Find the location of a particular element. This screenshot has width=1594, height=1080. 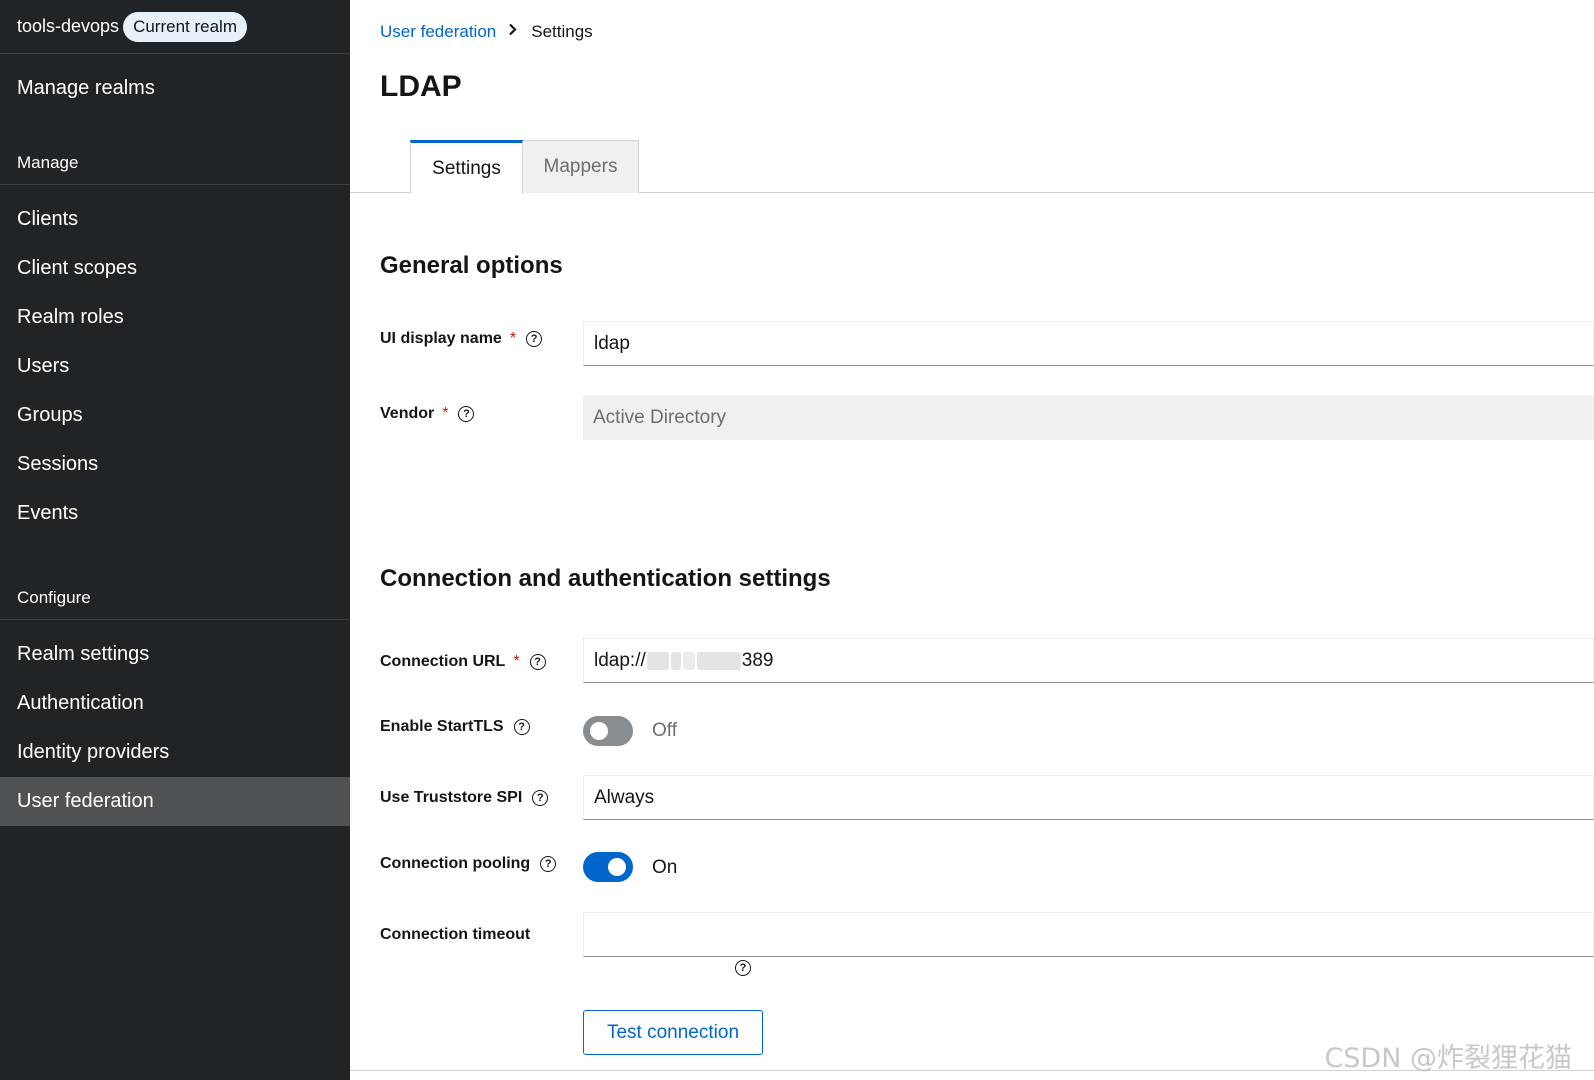

page-title: LDAP is located at coordinates (421, 86).